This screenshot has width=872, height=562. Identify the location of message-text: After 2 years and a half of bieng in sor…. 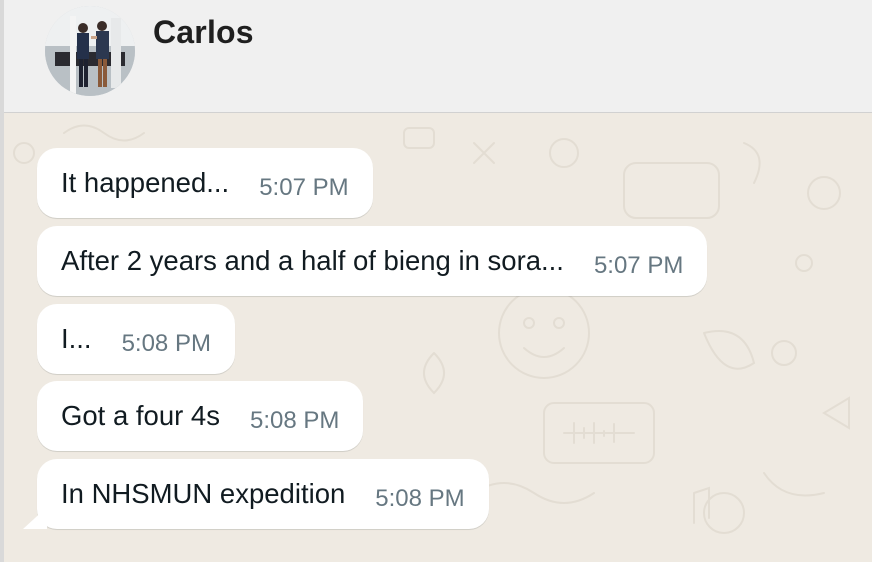
(312, 260).